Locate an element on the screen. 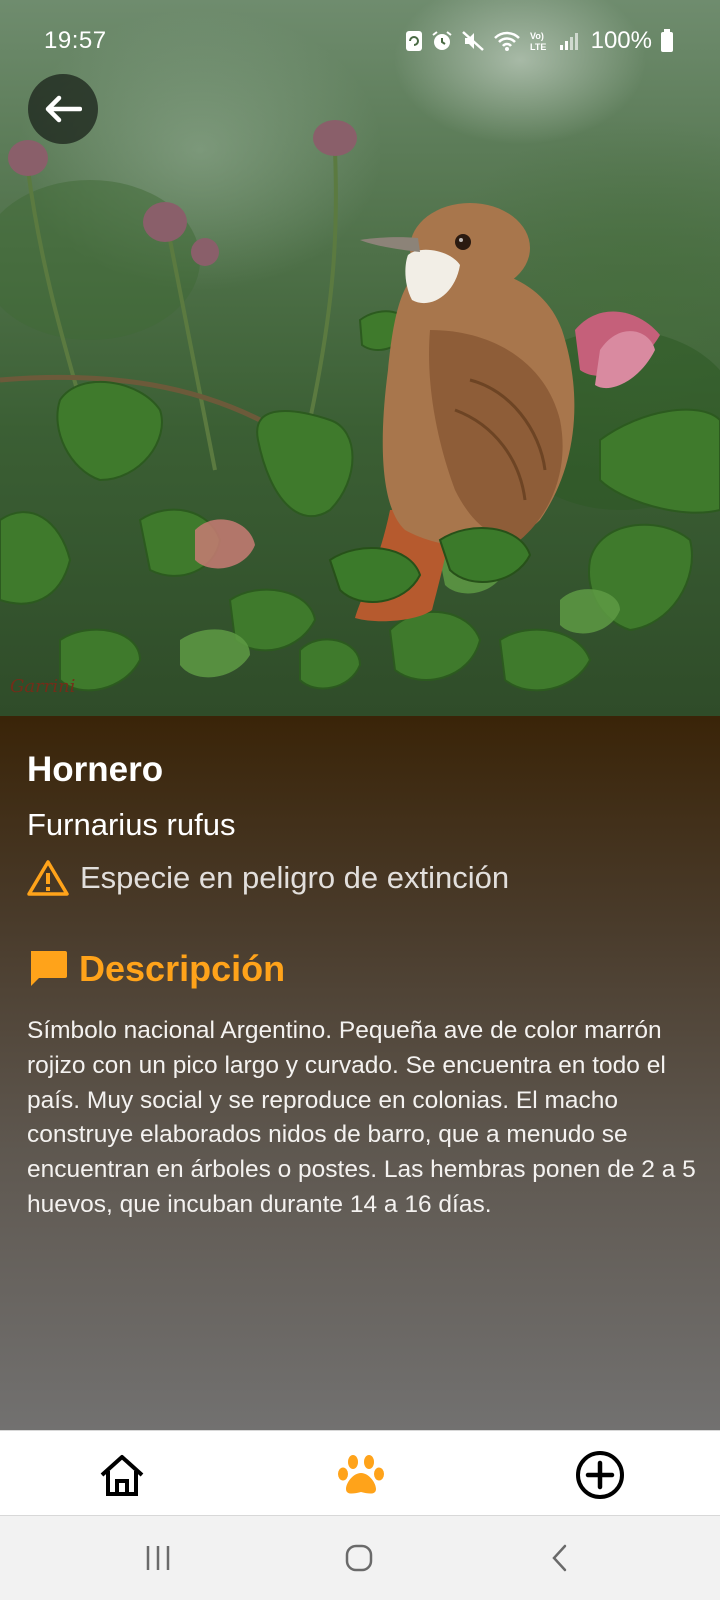  comment-icon is located at coordinates (49, 968).